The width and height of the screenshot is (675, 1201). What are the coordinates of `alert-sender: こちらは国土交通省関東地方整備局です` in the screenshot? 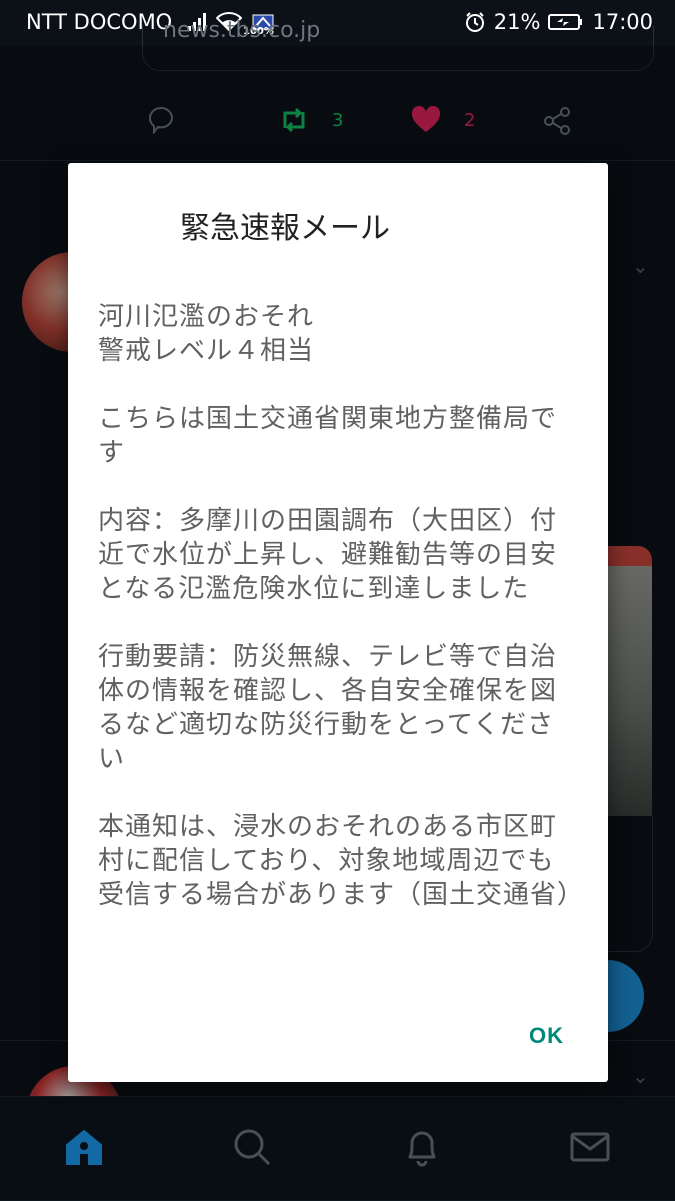 It's located at (328, 436).